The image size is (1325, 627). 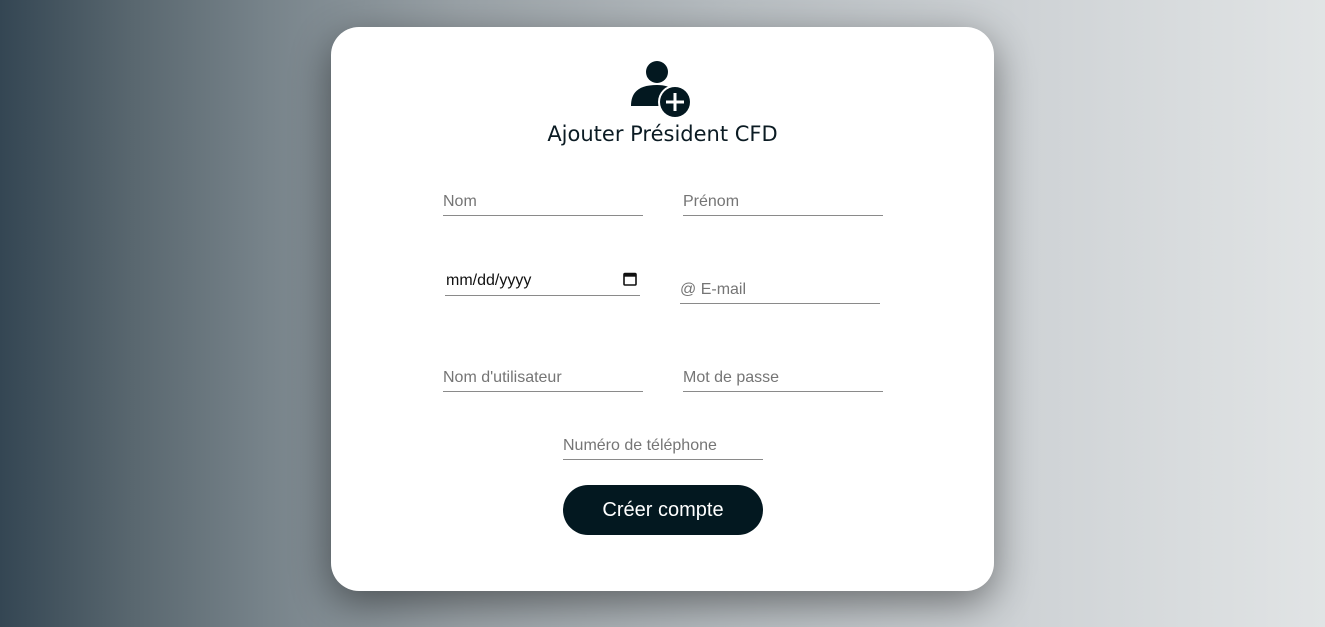 I want to click on calendar-icon, so click(x=630, y=279).